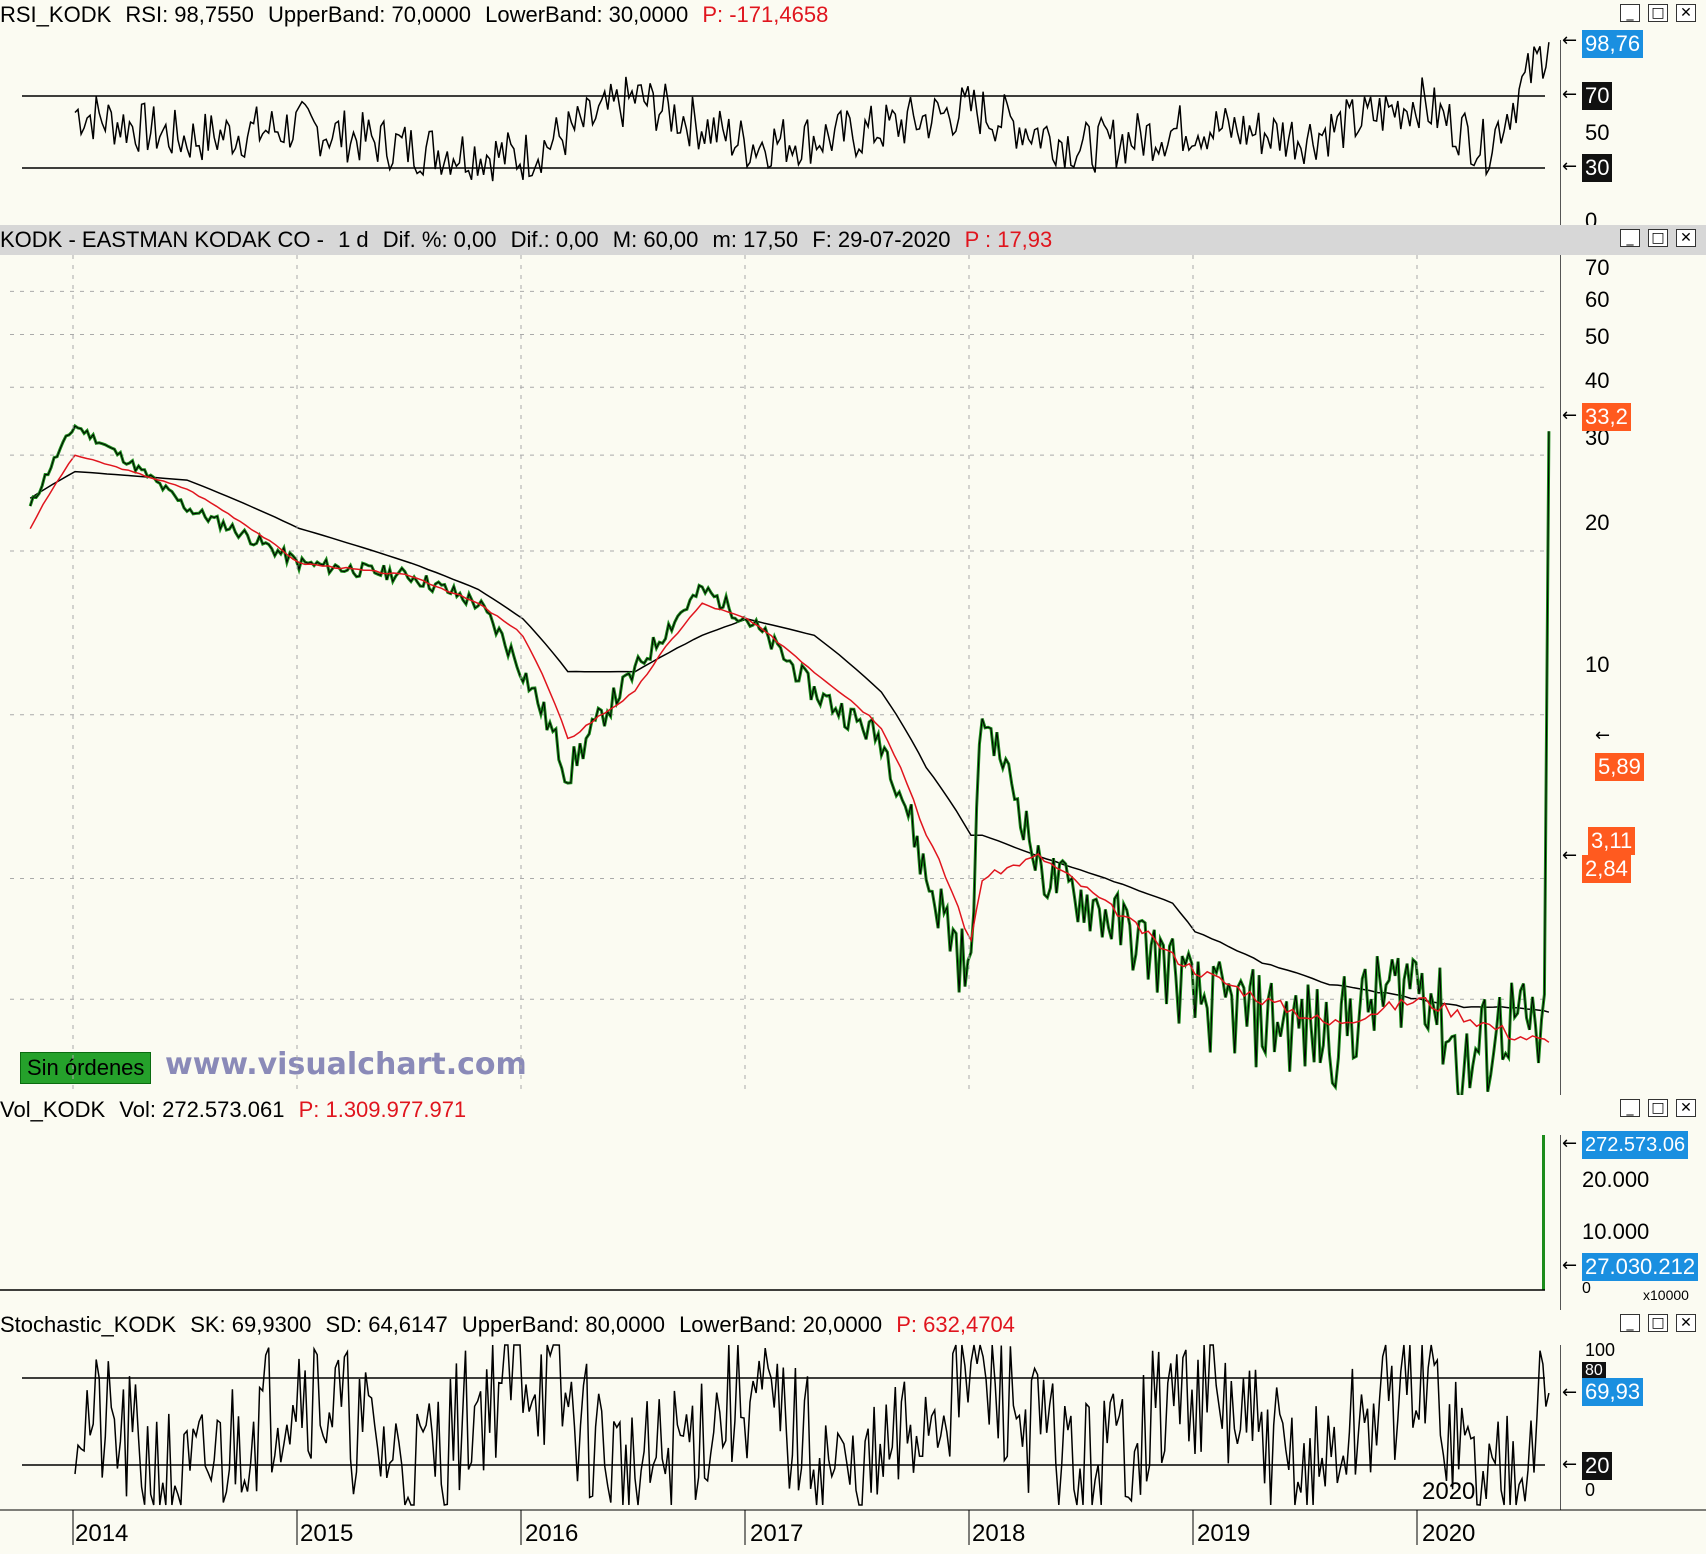 The height and width of the screenshot is (1554, 1706). I want to click on rsi-axis-separator, so click(1560, 132).